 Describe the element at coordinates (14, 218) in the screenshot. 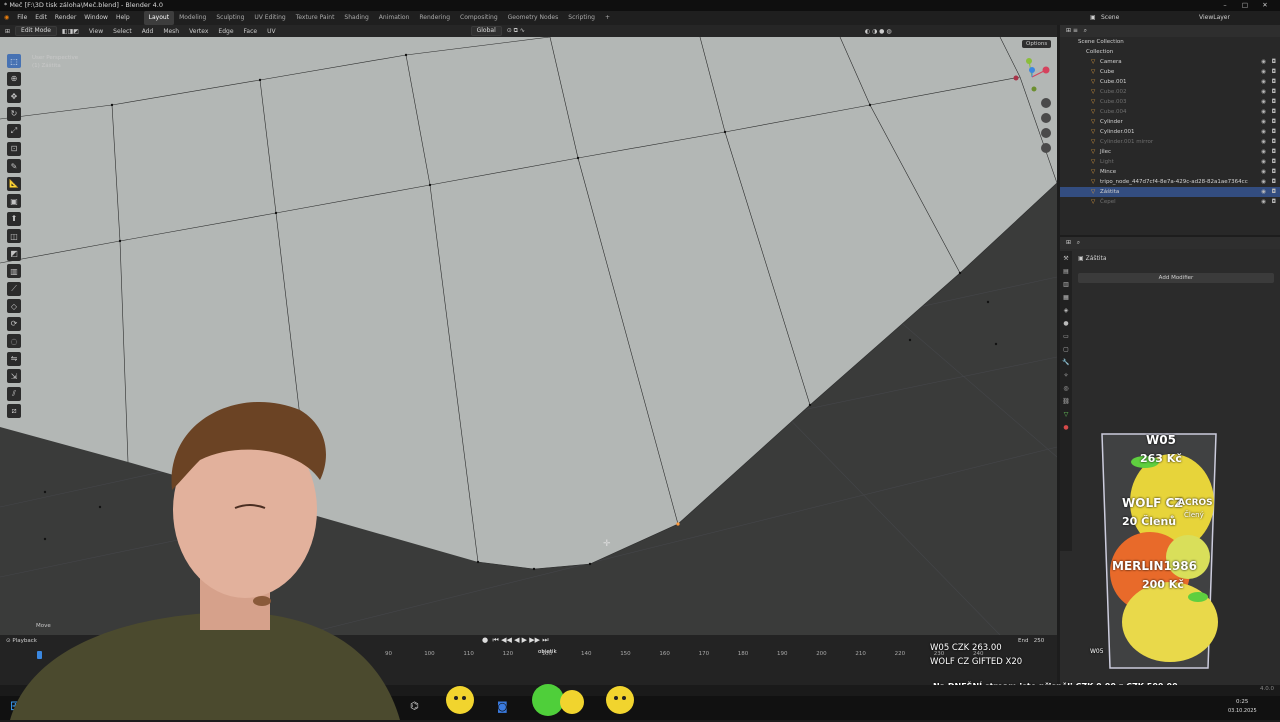

I see `extrude-tool: ⬆` at that location.